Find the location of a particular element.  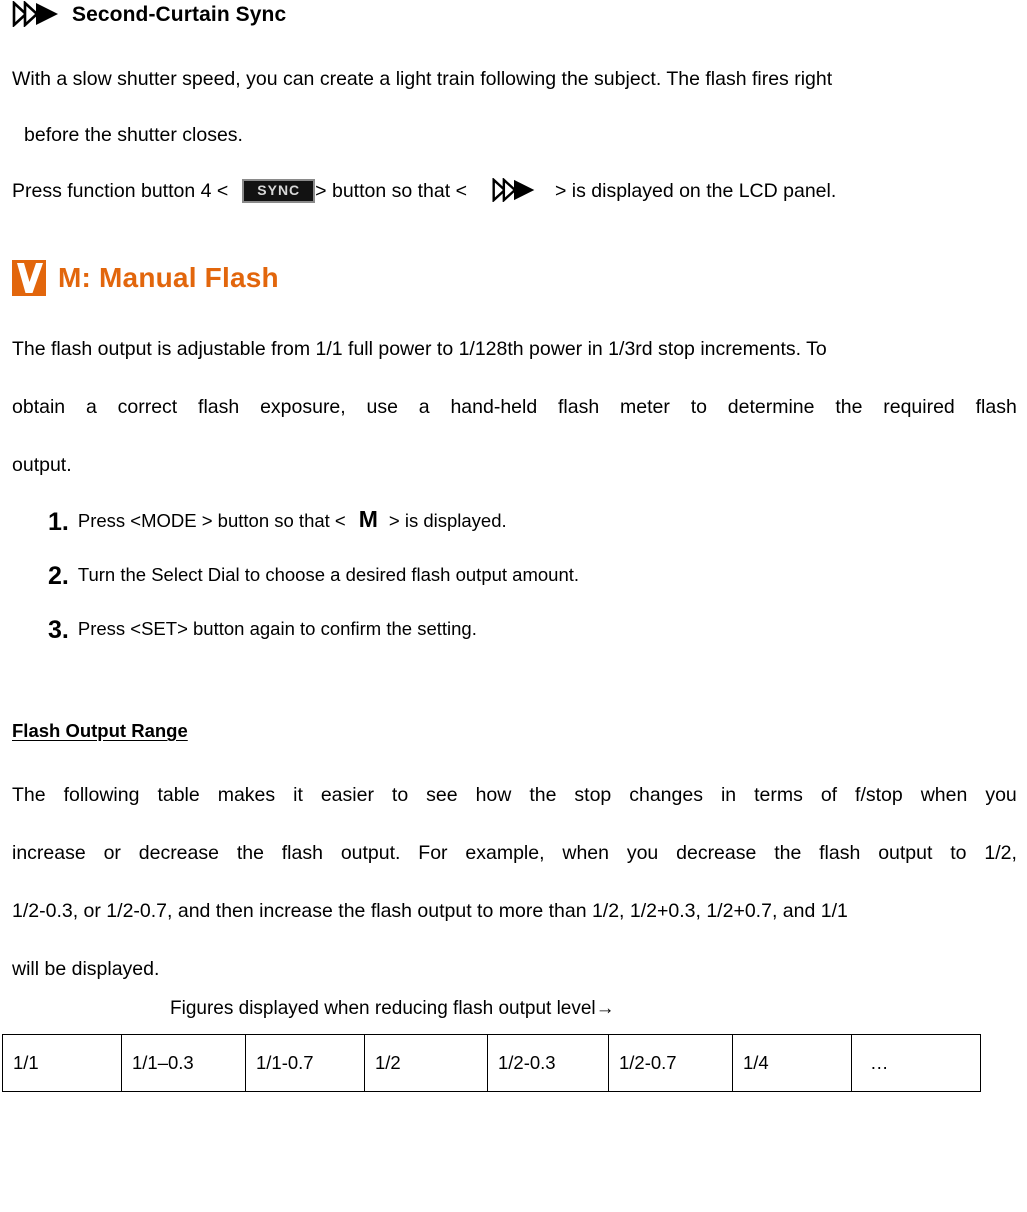

instruction-text-between: > button so that < is located at coordinates (391, 191).